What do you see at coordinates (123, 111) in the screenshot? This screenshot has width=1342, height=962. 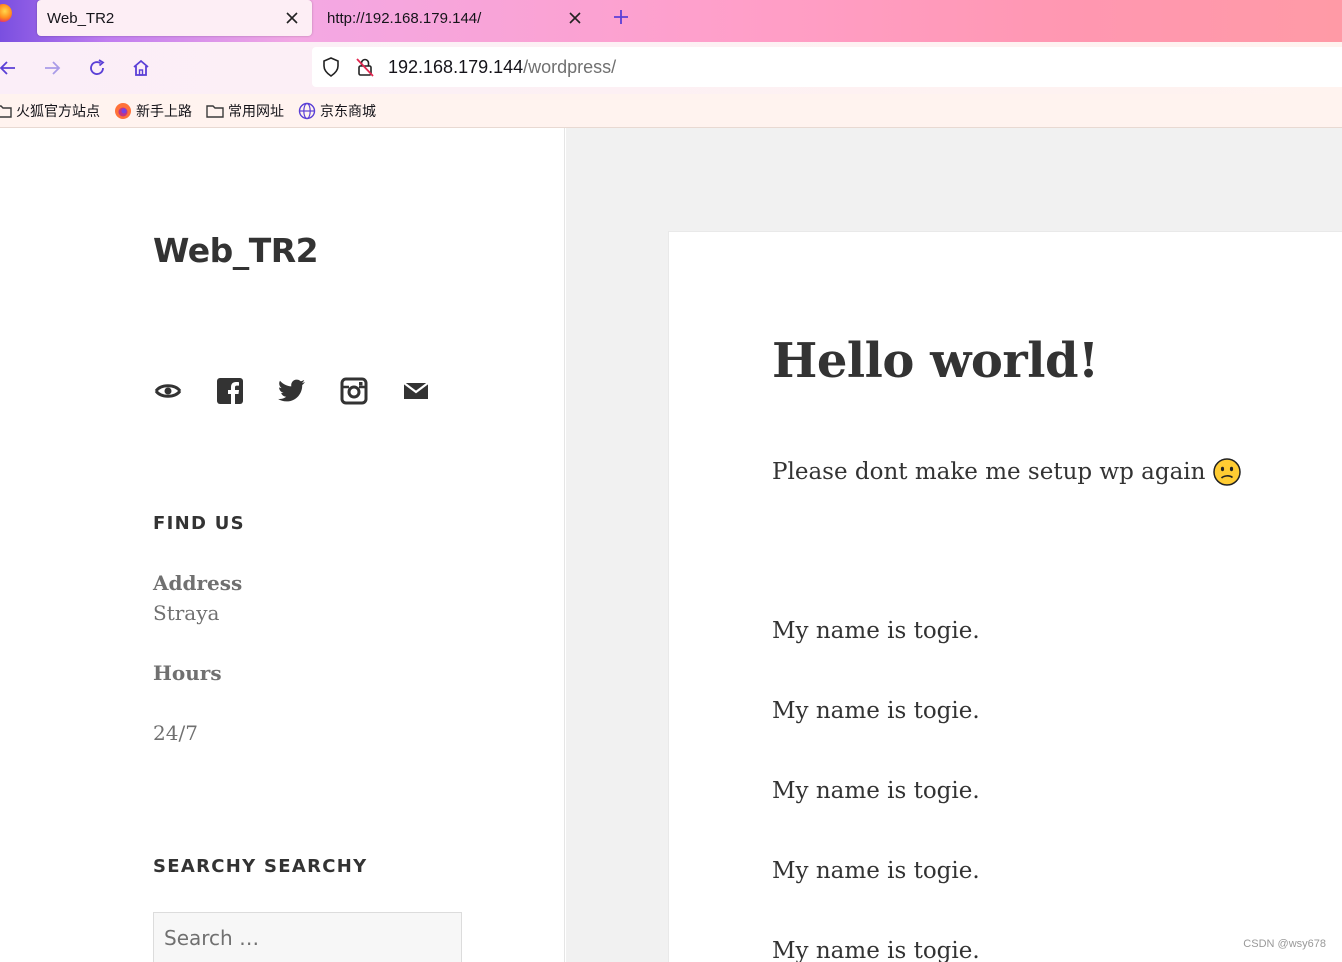 I see `firefox-icon` at bounding box center [123, 111].